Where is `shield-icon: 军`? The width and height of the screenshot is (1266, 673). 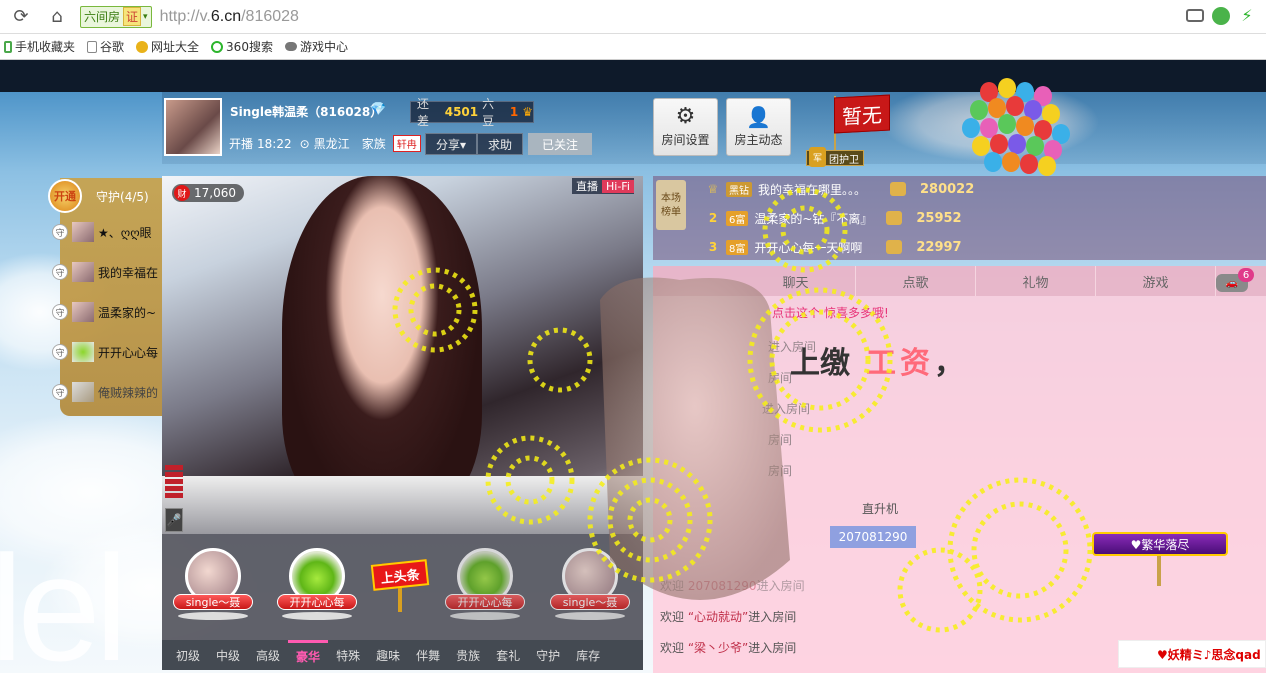
shield-icon: 军 is located at coordinates (817, 157).